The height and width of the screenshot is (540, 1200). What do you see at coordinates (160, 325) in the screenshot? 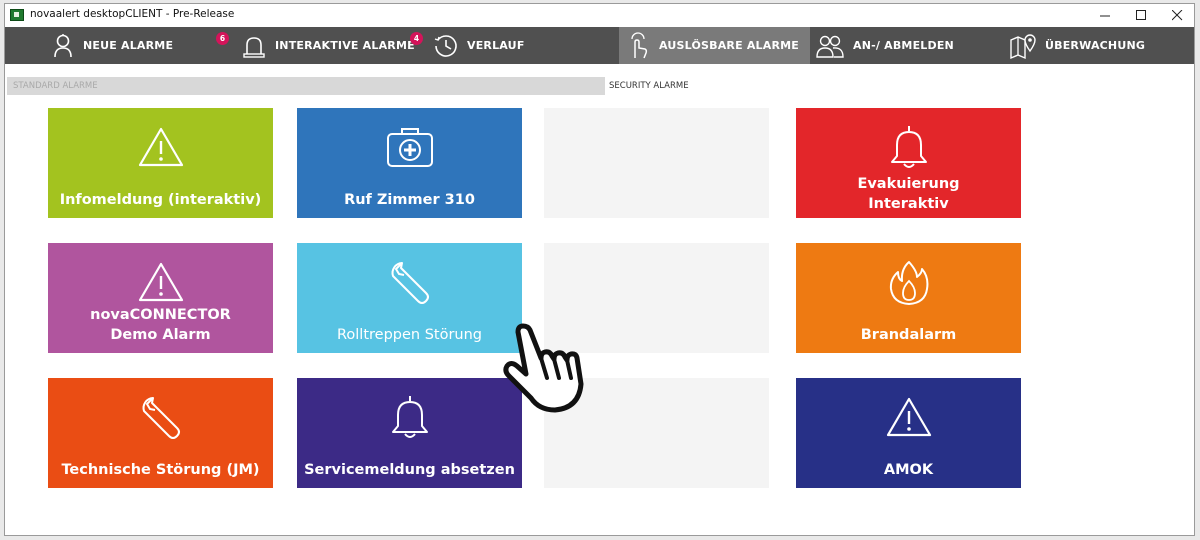
I see `alarm-tile-label: novaCONNECTOR Demo Alarm` at bounding box center [160, 325].